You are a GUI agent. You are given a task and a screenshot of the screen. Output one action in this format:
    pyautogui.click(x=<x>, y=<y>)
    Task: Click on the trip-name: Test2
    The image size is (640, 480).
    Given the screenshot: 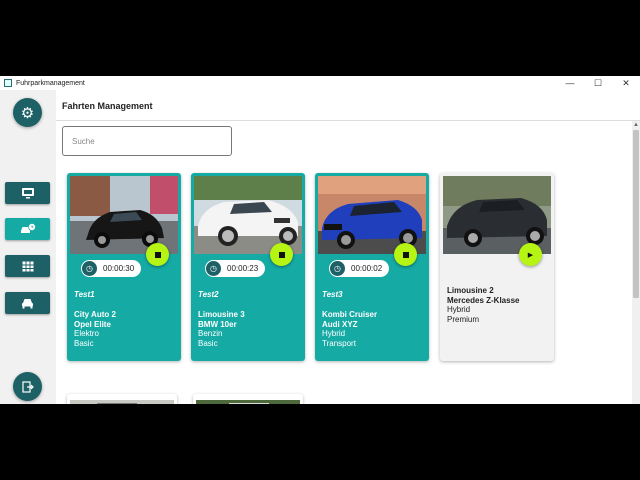 What is the action you would take?
    pyautogui.click(x=208, y=294)
    